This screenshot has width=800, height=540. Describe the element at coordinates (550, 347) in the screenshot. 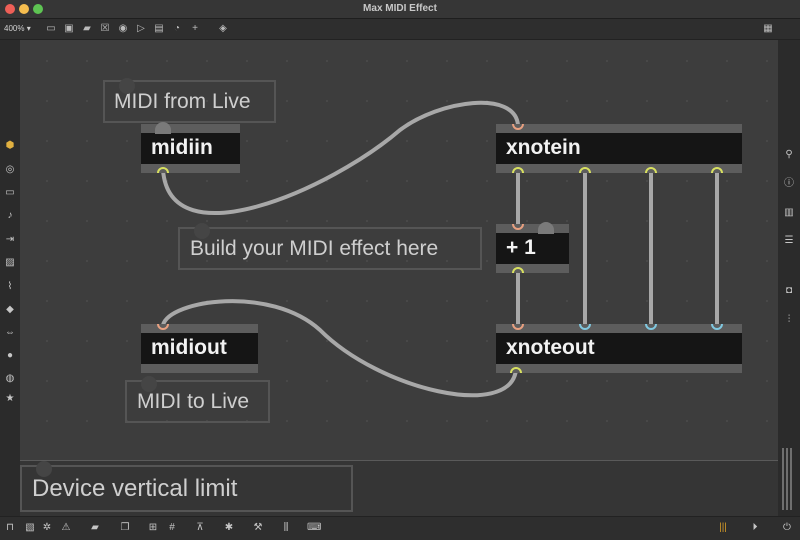

I see `object-label: xnoteout` at that location.